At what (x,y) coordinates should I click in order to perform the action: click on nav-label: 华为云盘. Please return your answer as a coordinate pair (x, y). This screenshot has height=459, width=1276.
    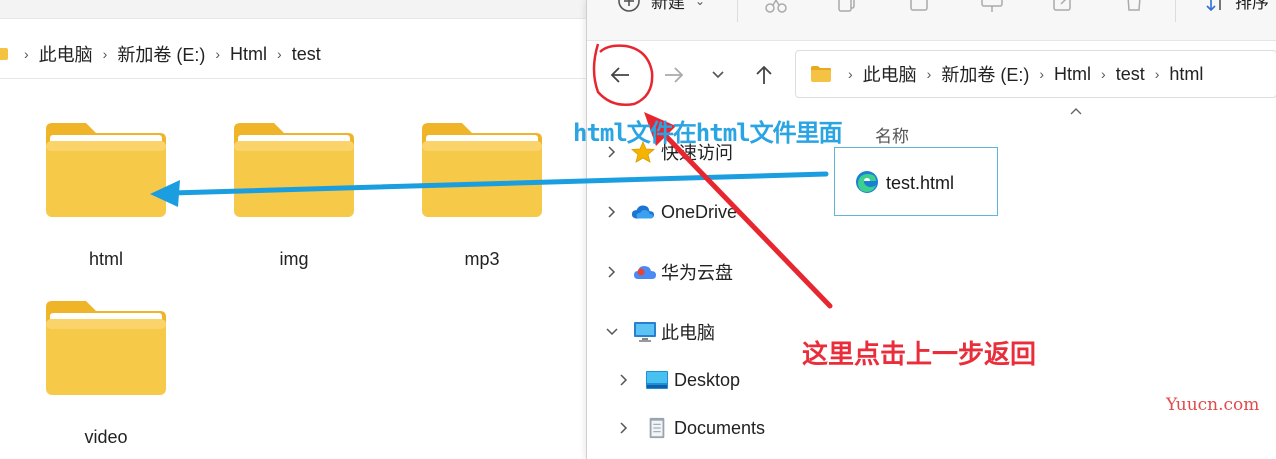
    Looking at the image, I should click on (697, 273).